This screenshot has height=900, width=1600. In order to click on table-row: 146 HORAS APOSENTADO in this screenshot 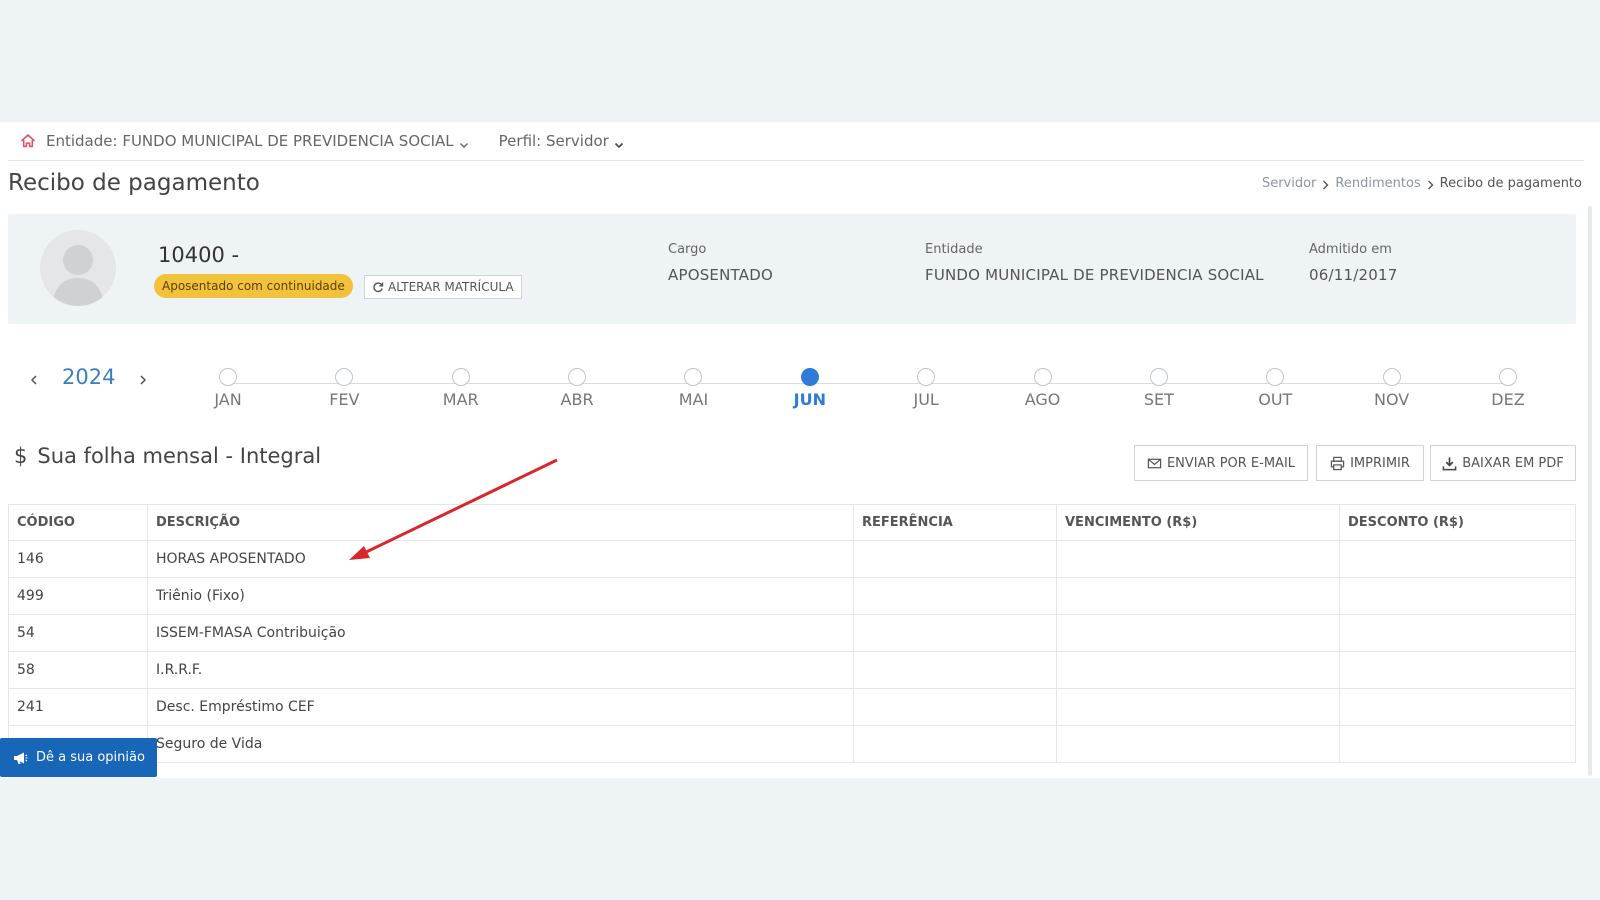, I will do `click(792, 559)`.